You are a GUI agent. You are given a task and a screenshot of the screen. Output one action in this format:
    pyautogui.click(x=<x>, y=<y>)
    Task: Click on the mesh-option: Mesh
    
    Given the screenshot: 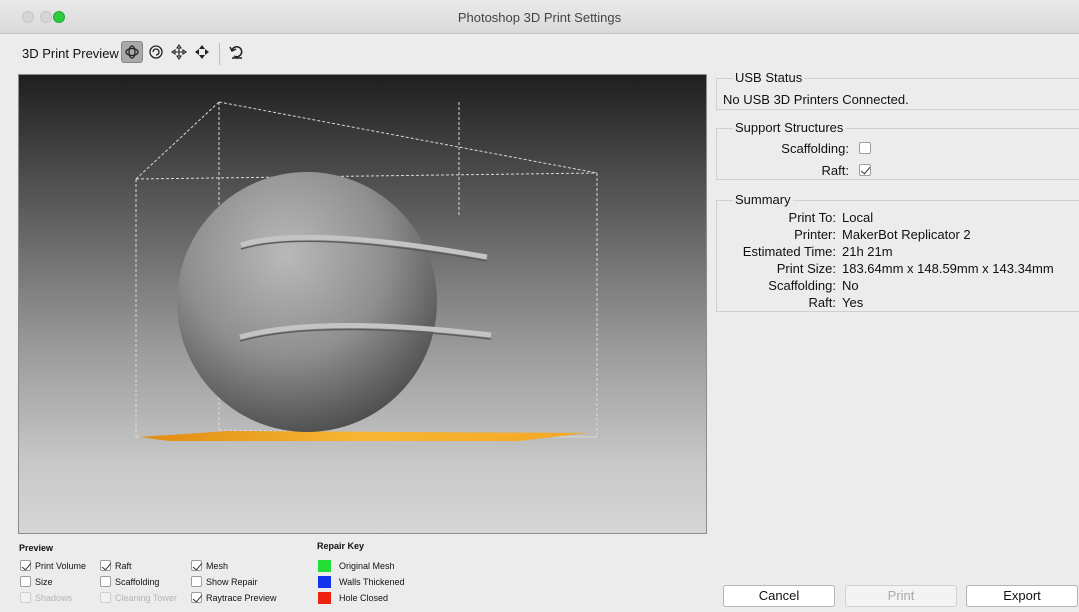 What is the action you would take?
    pyautogui.click(x=209, y=565)
    